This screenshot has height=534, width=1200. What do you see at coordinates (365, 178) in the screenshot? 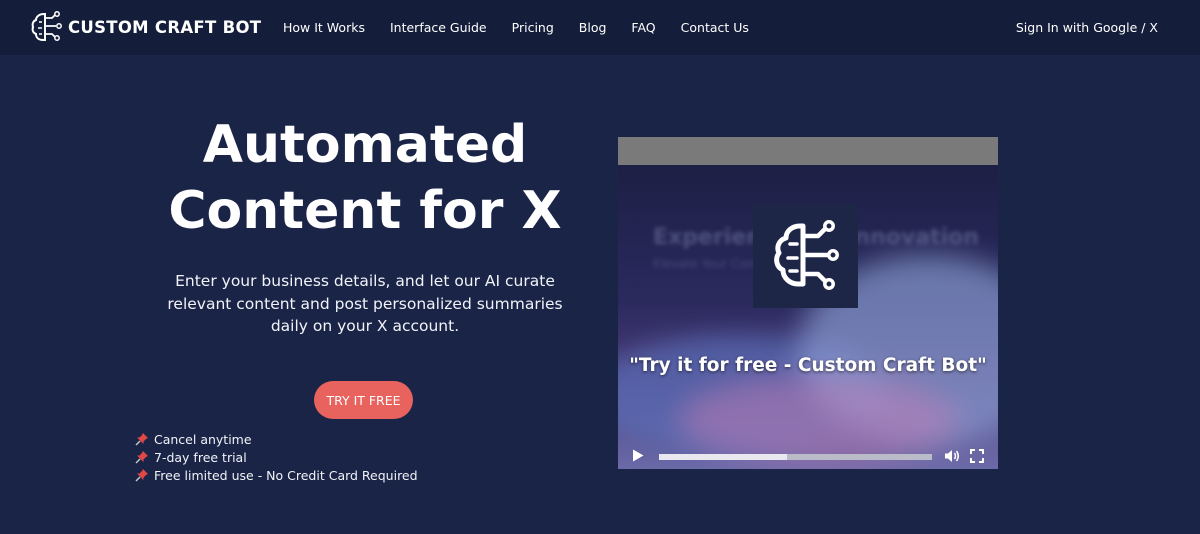
I see `hero-title: Automated Content for X` at bounding box center [365, 178].